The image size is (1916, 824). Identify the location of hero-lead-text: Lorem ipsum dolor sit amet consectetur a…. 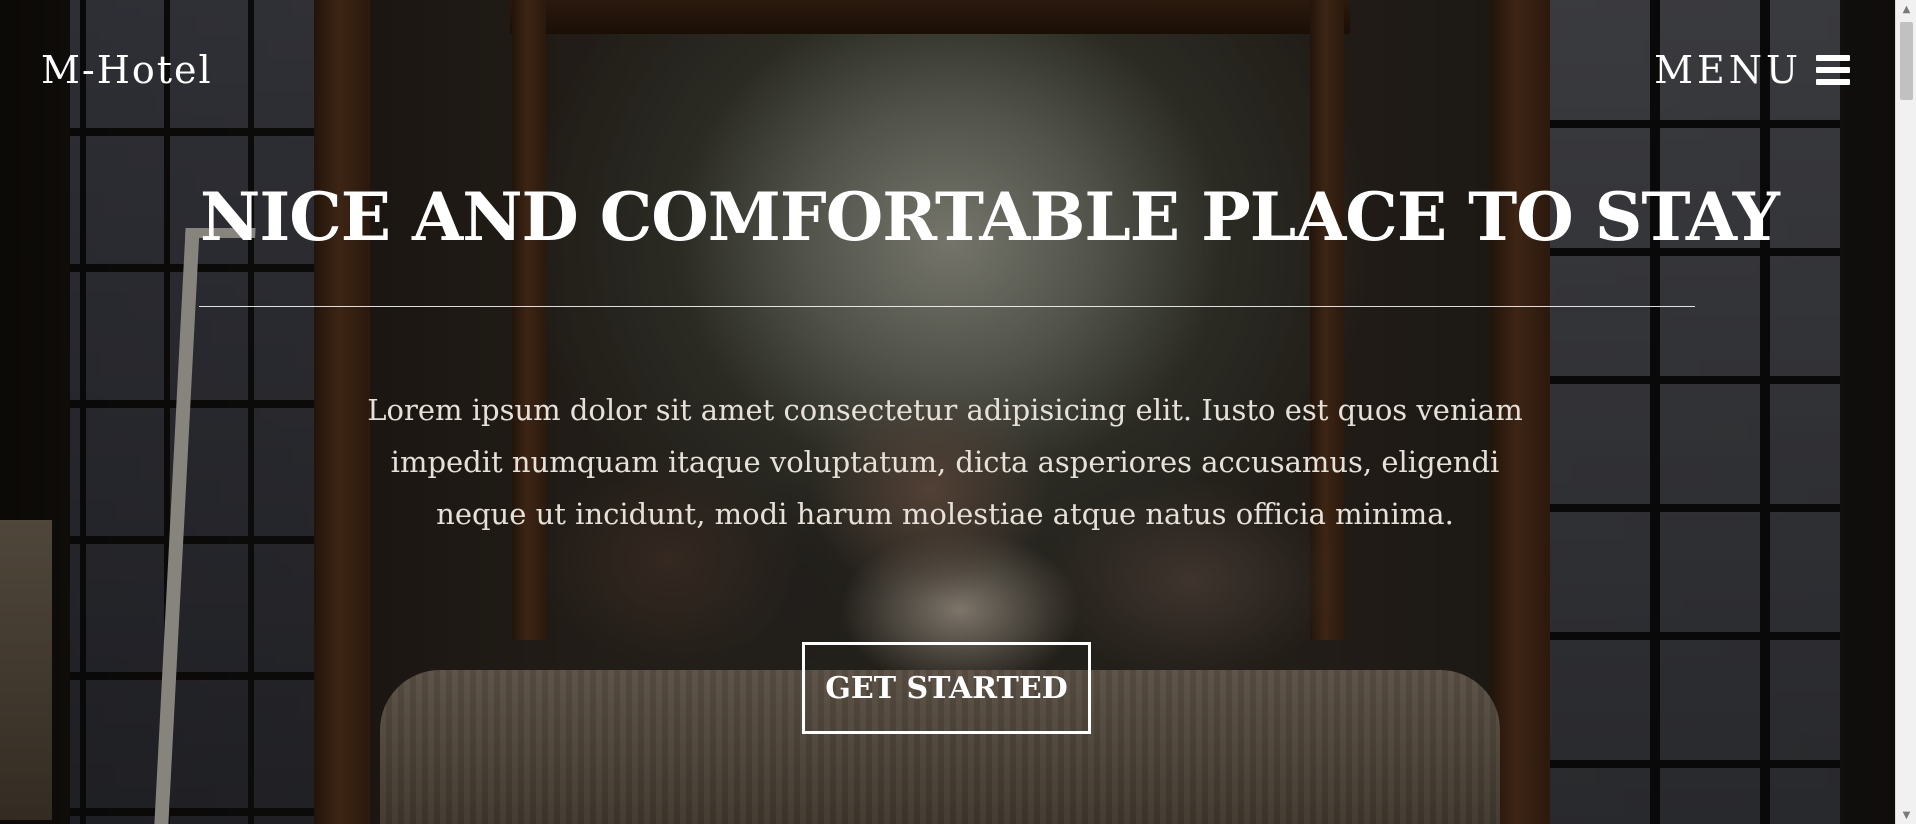
(945, 462).